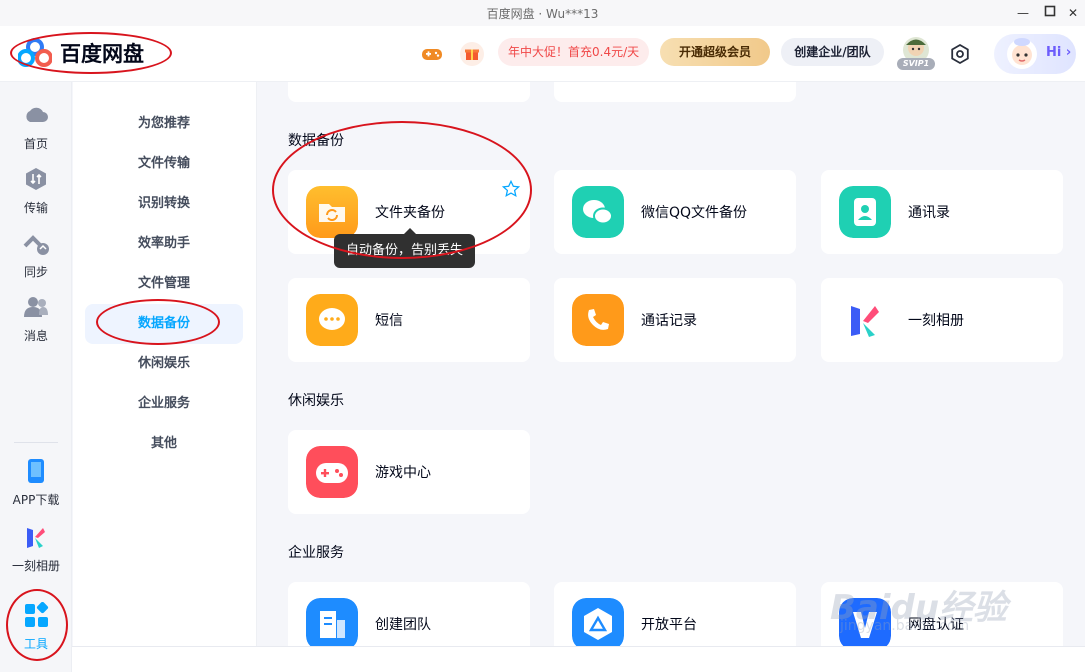  Describe the element at coordinates (1073, 13) in the screenshot. I see `close-icon: ✕` at that location.